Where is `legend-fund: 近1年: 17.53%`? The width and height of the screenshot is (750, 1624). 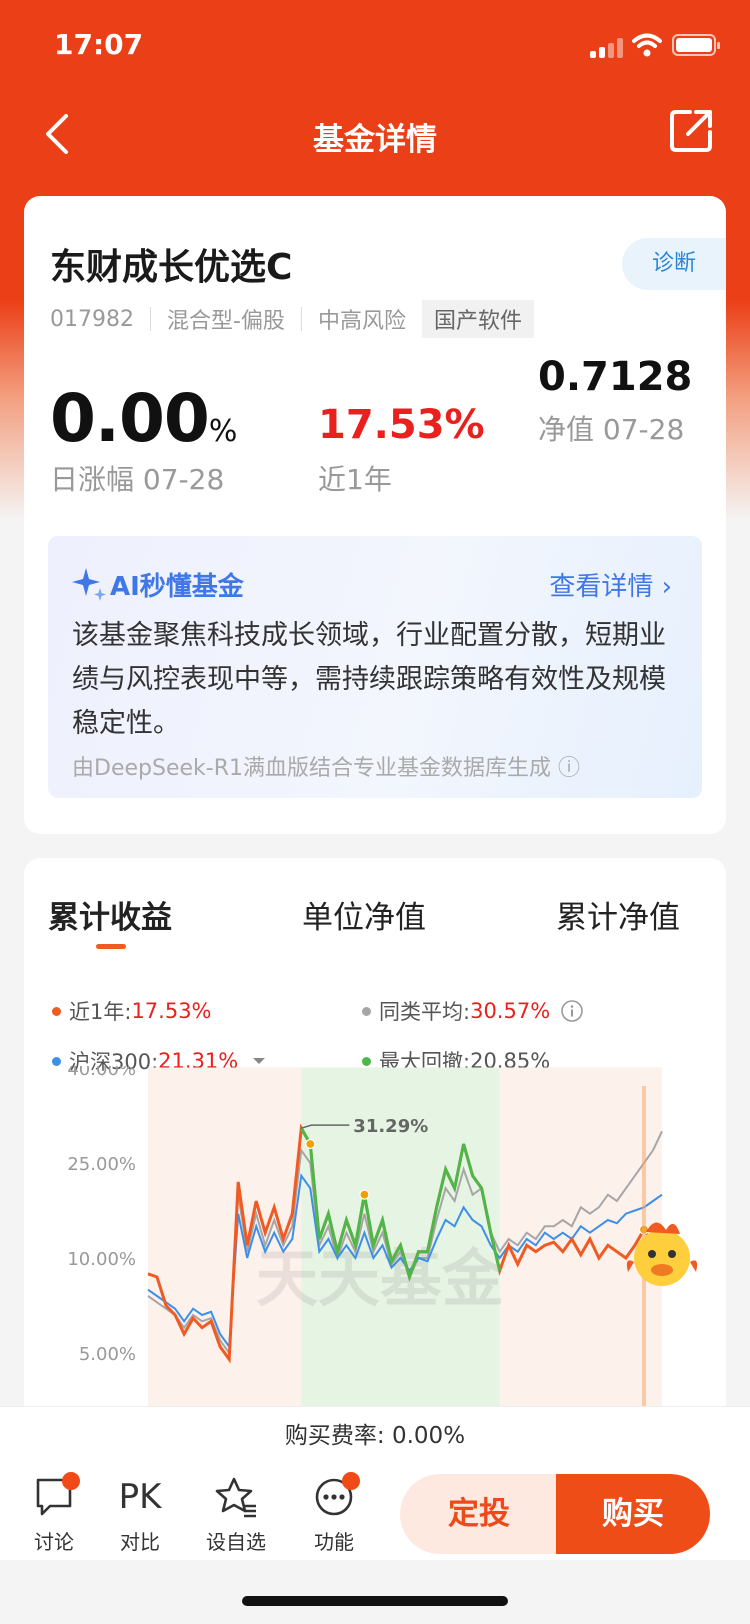
legend-fund: 近1年: 17.53% is located at coordinates (132, 1011).